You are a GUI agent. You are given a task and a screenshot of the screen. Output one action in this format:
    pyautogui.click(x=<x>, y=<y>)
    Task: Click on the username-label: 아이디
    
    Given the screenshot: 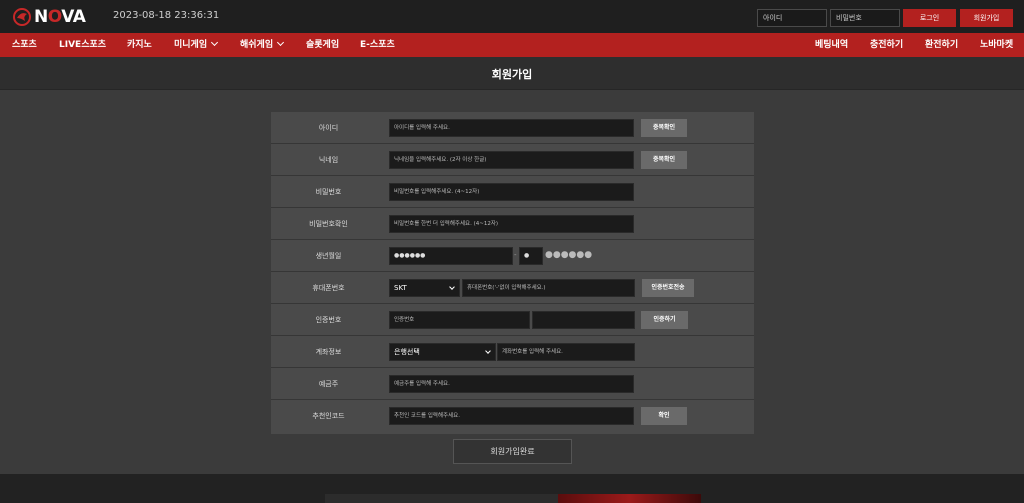 What is the action you would take?
    pyautogui.click(x=328, y=128)
    